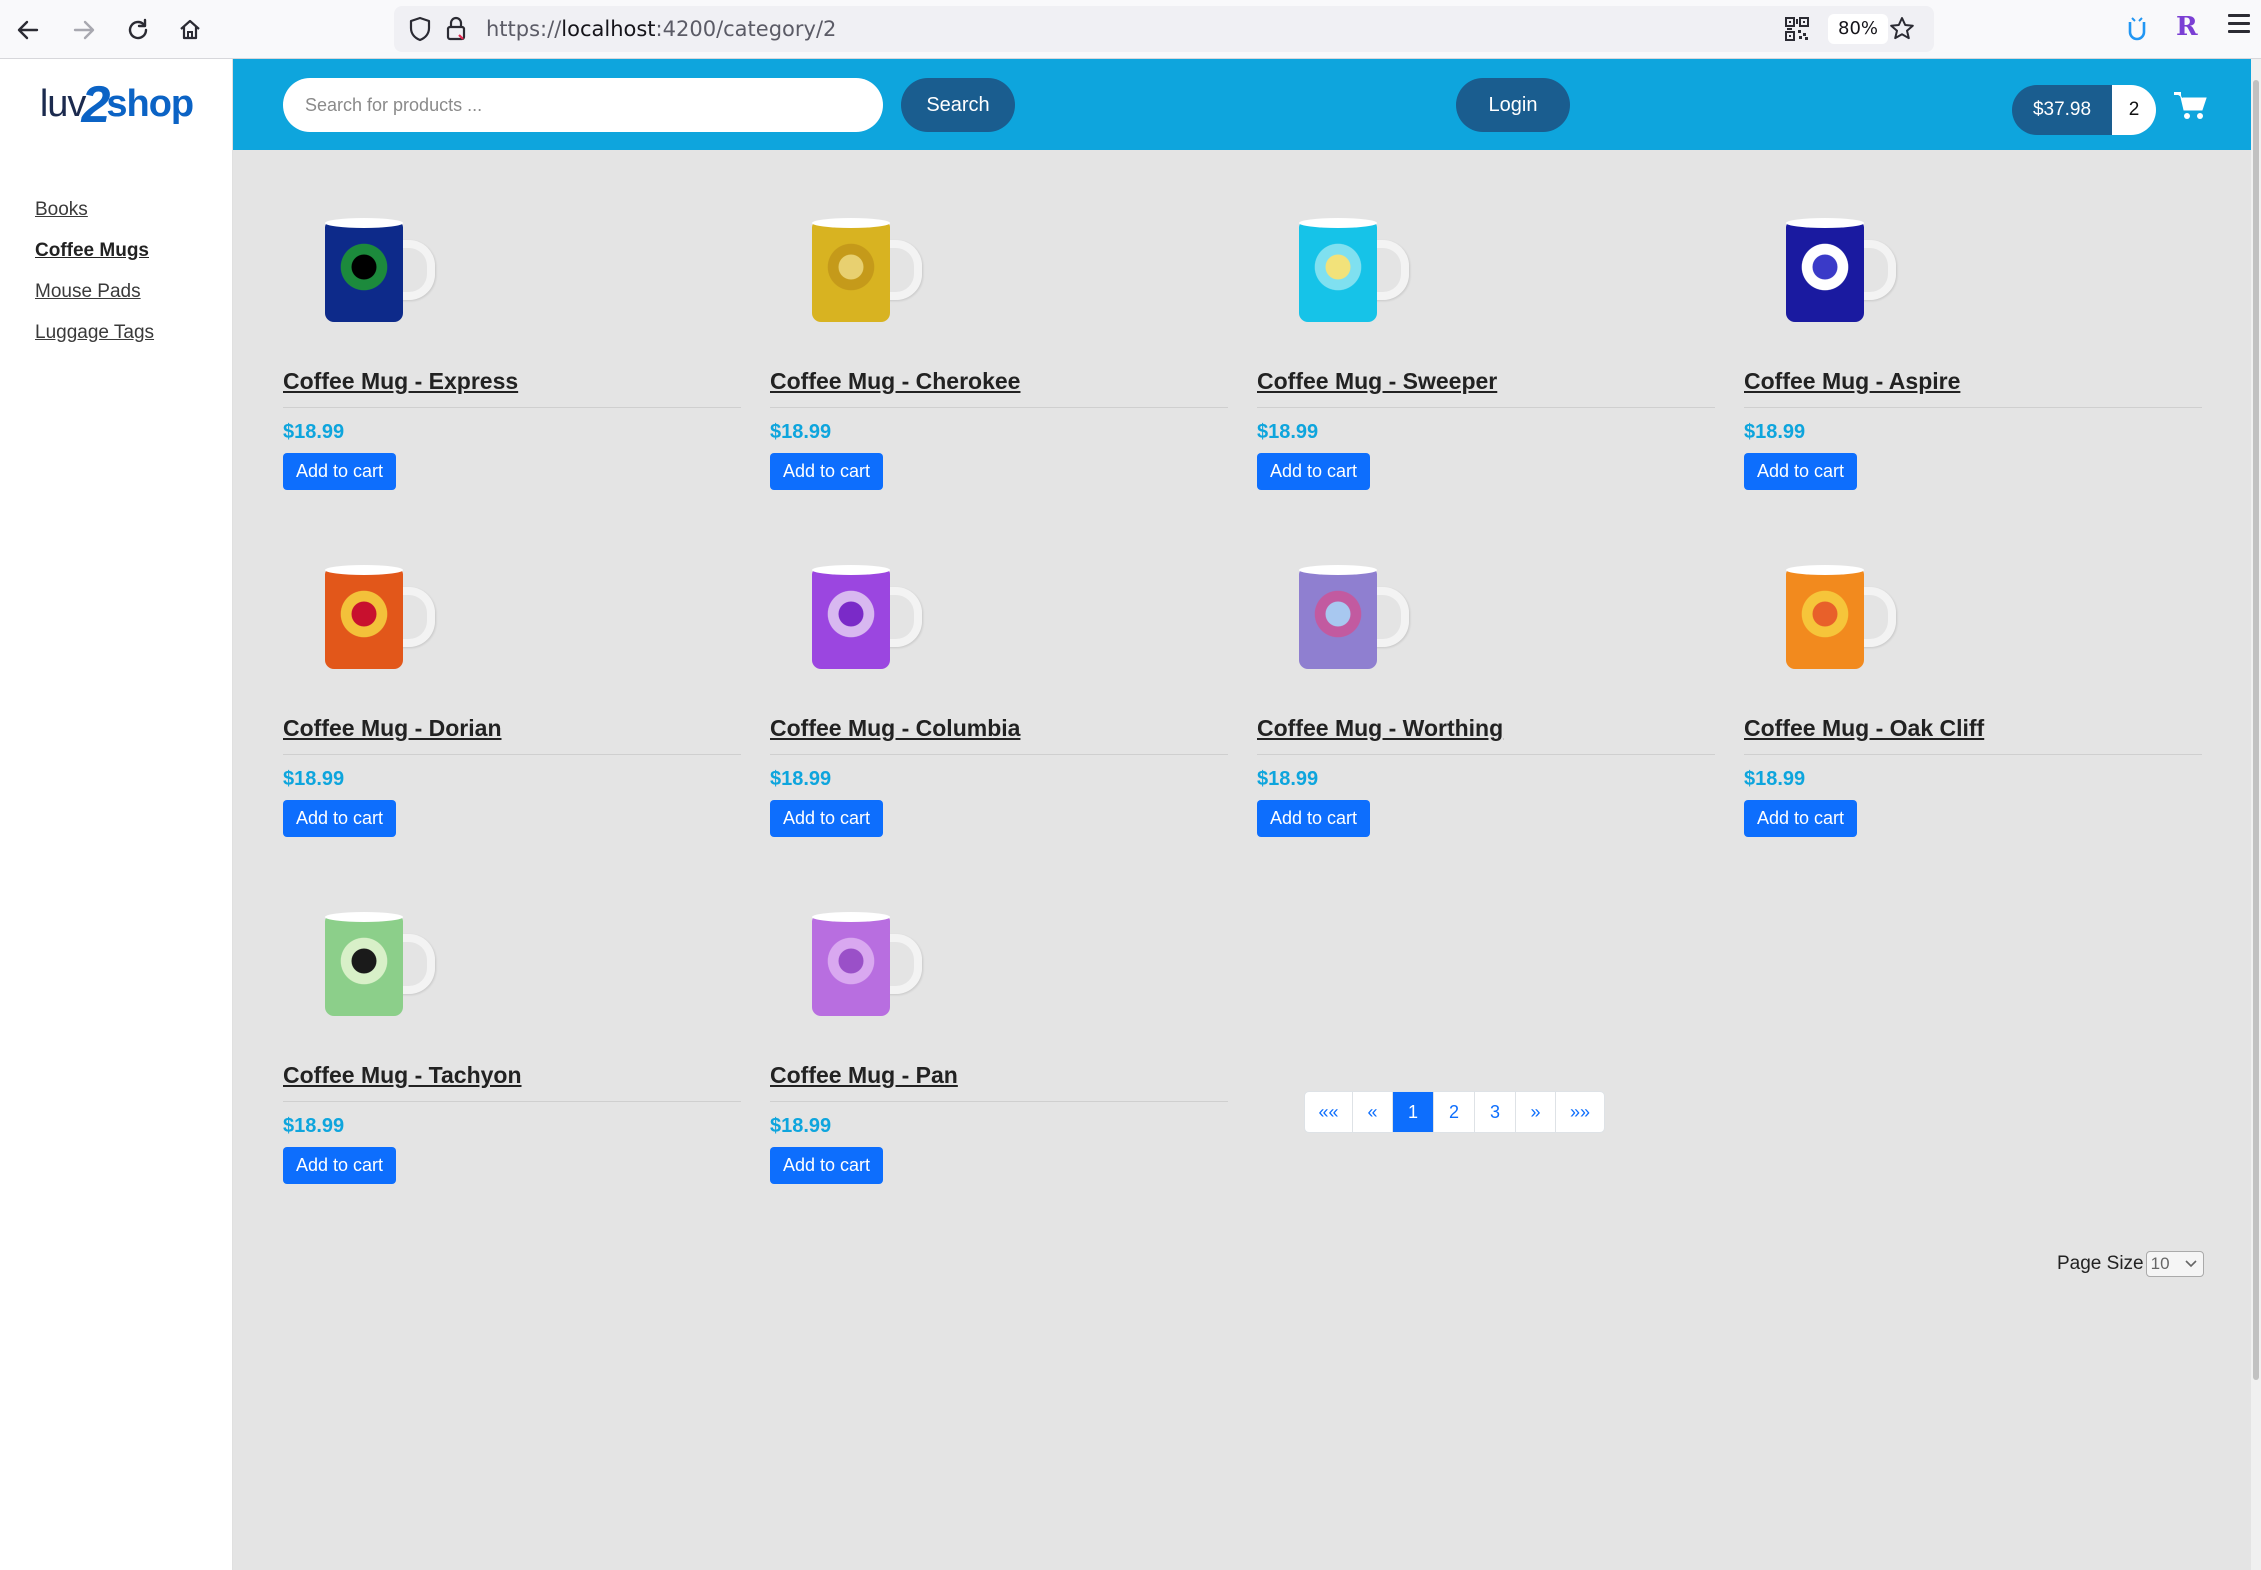 The width and height of the screenshot is (2261, 1570). Describe the element at coordinates (2239, 25) in the screenshot. I see `hamburger-menu-icon` at that location.